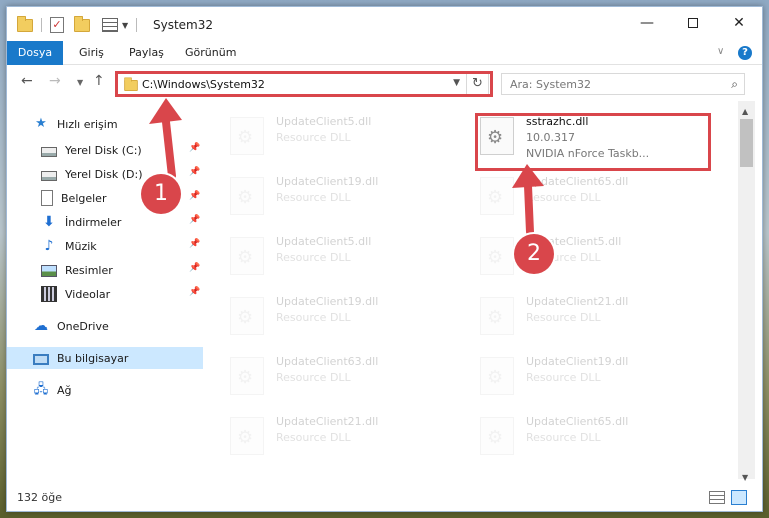  I want to click on pictures-icon, so click(49, 271).